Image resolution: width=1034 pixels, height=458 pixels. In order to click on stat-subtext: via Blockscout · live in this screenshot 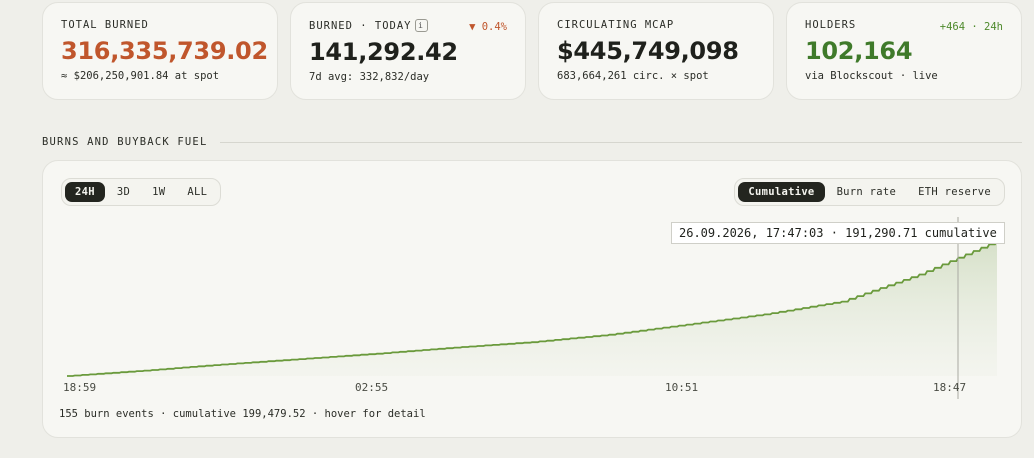, I will do `click(871, 76)`.